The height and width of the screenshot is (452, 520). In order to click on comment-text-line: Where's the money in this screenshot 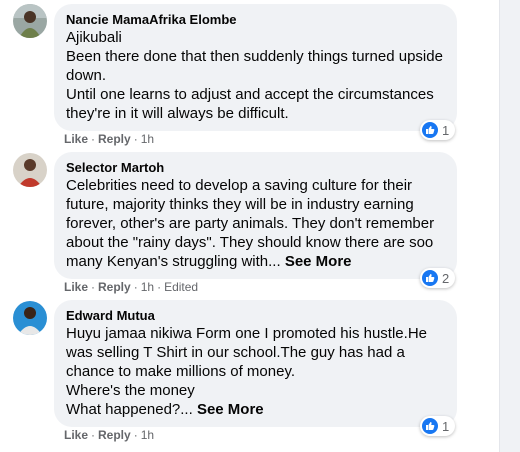, I will do `click(130, 390)`.